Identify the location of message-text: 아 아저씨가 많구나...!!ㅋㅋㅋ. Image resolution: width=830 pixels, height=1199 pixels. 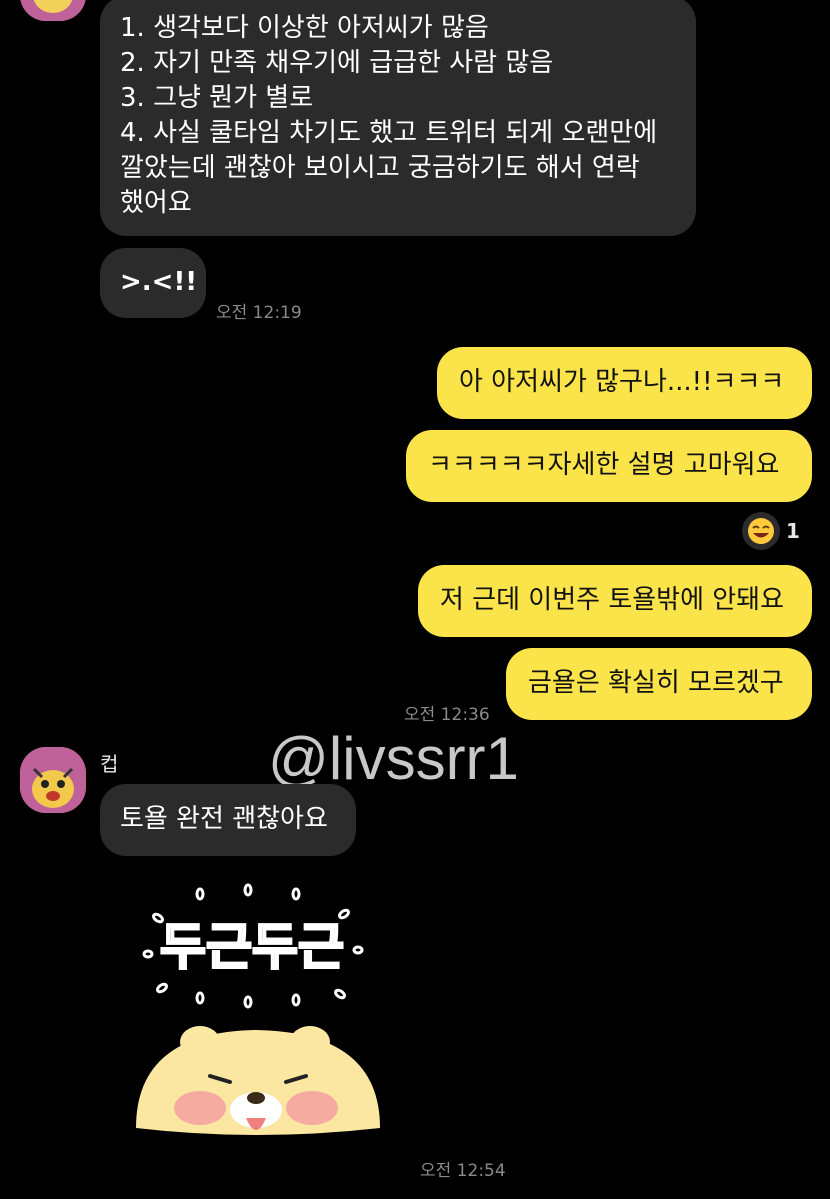
(622, 382).